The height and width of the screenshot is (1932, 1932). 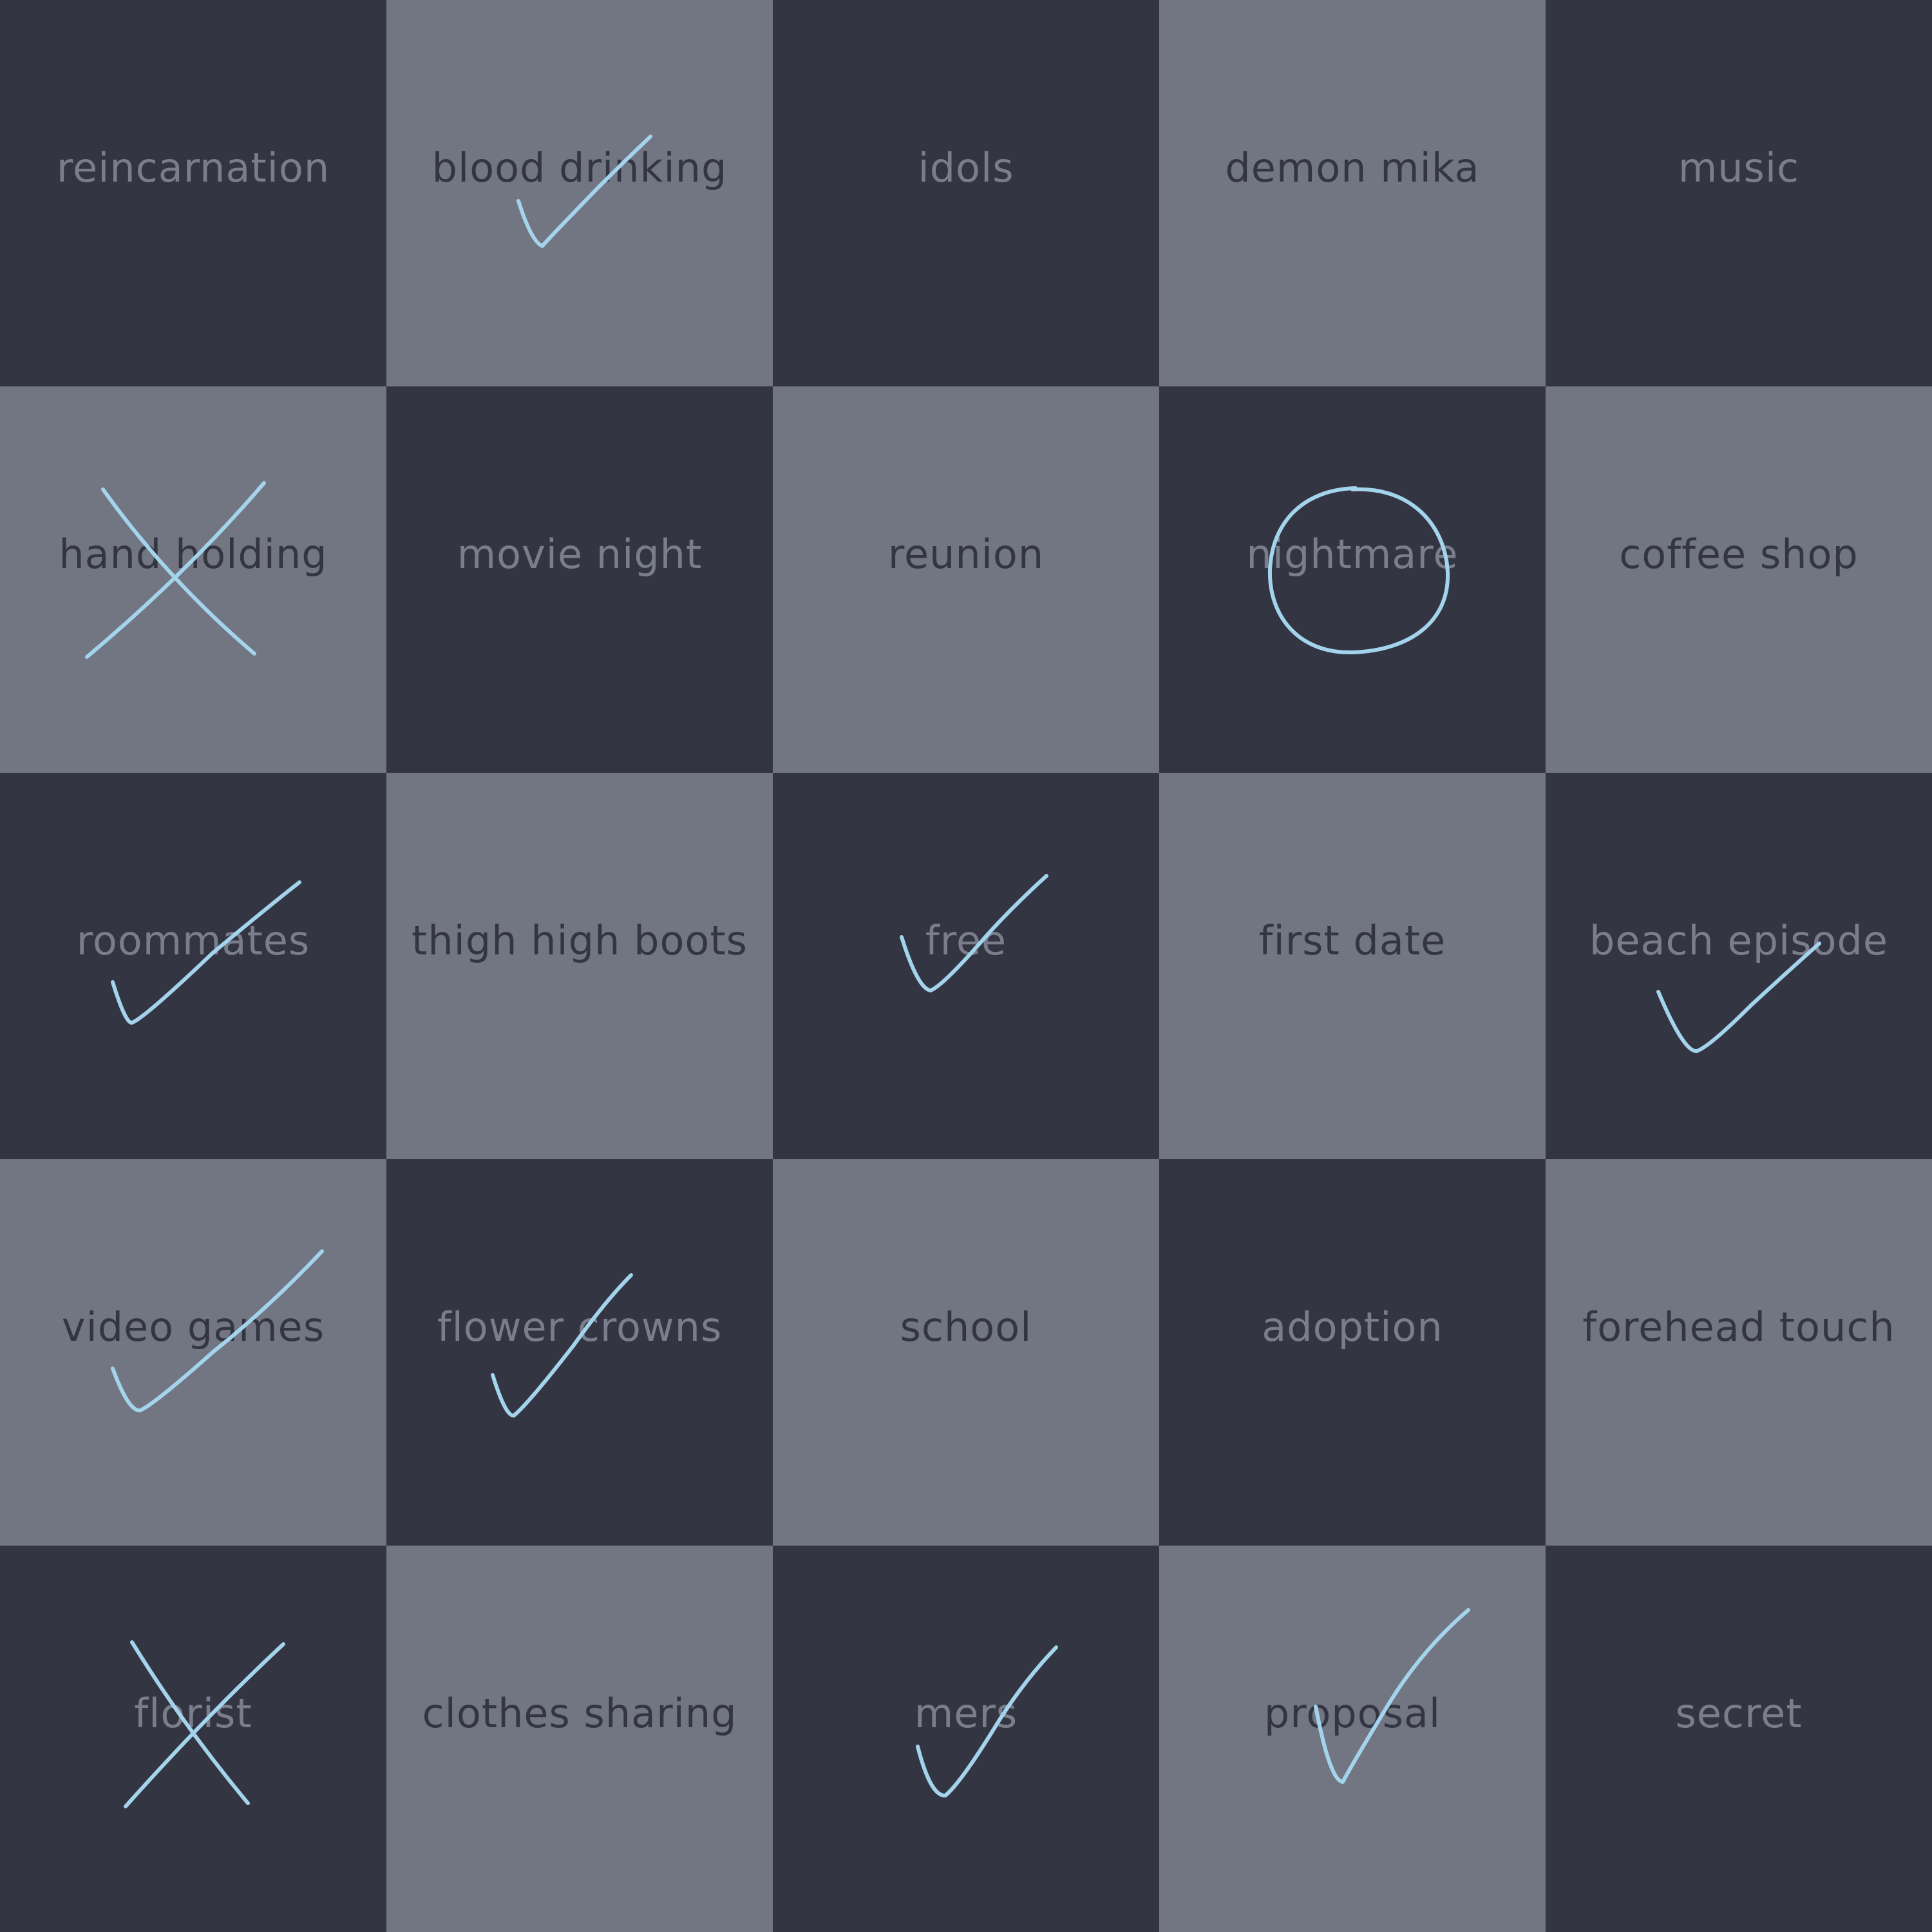 What do you see at coordinates (966, 579) in the screenshot?
I see `bingo-cell-reunion: reunion` at bounding box center [966, 579].